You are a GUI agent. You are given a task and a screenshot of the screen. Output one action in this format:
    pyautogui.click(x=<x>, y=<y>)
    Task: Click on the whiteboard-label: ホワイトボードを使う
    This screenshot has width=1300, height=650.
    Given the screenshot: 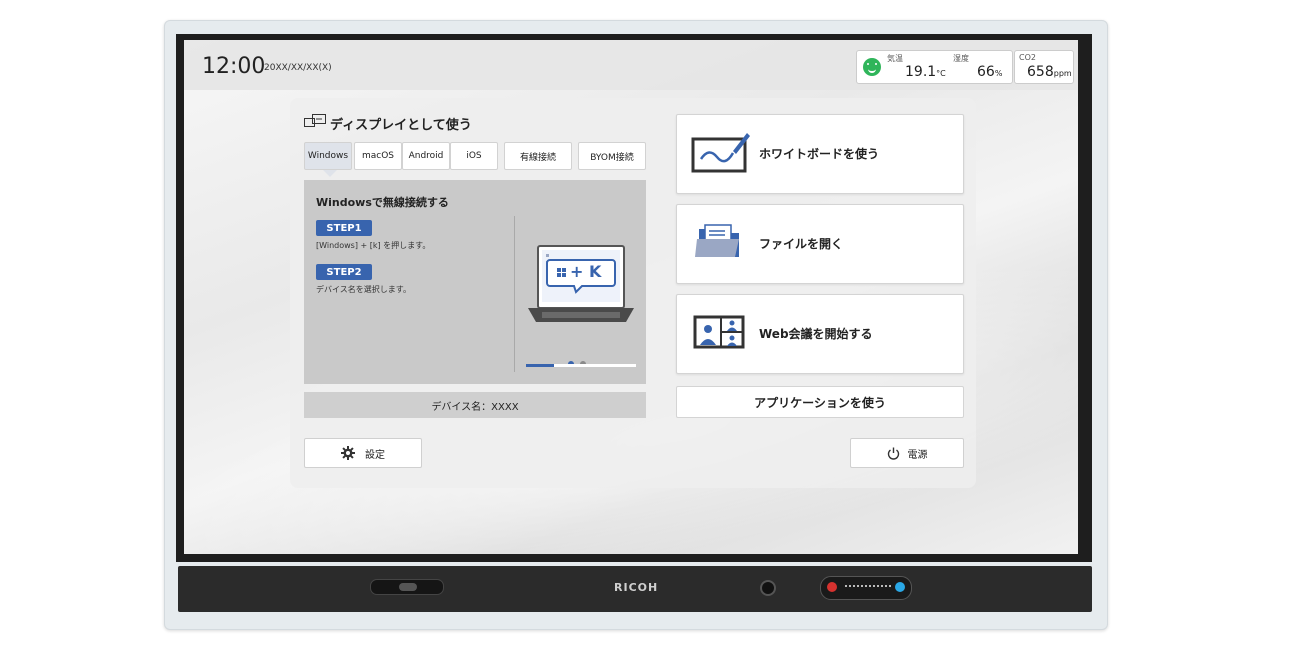 What is the action you would take?
    pyautogui.click(x=819, y=154)
    